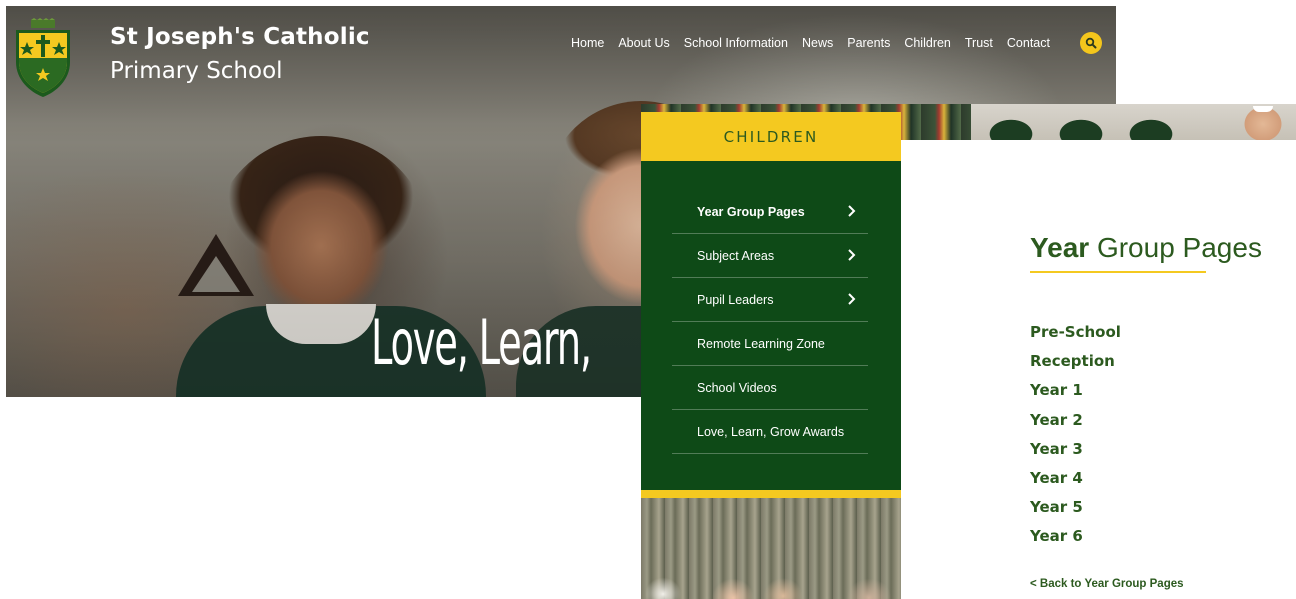 The width and height of the screenshot is (1296, 599). What do you see at coordinates (240, 37) in the screenshot?
I see `school-name-line1: St Joseph's Catholic` at bounding box center [240, 37].